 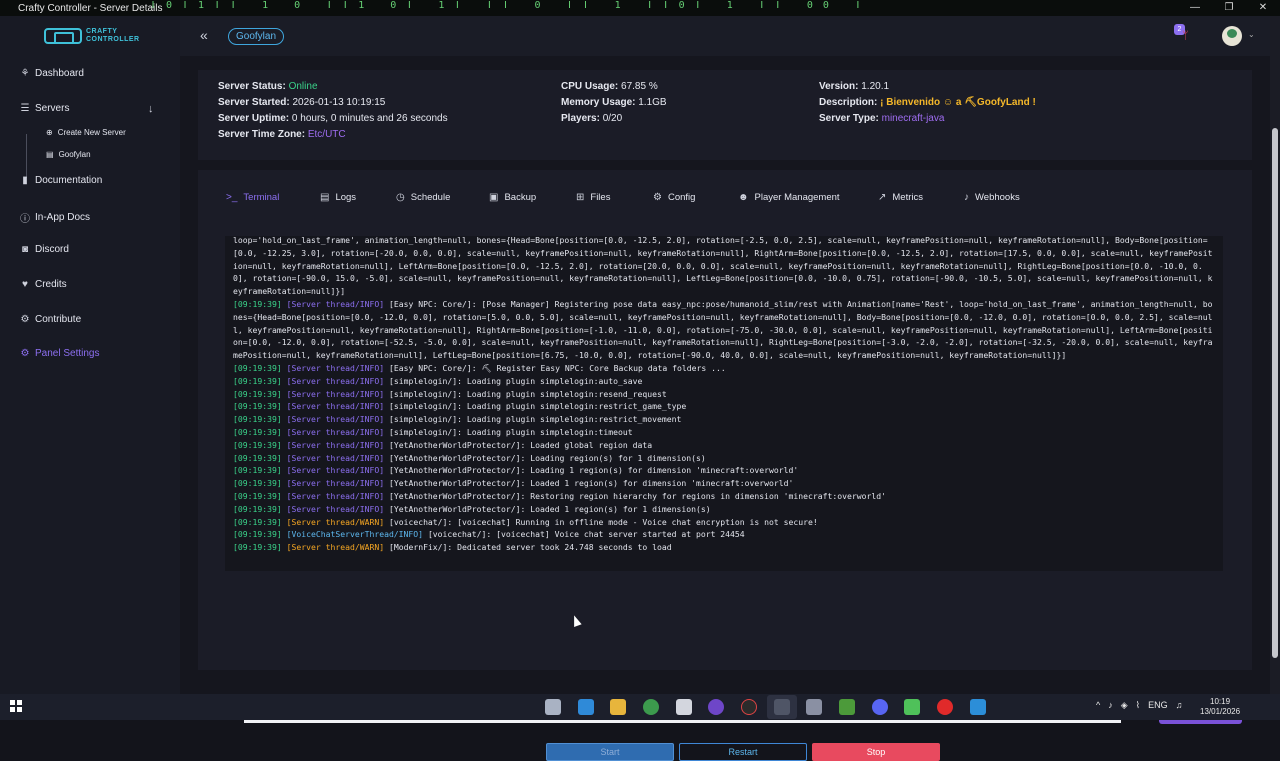 I want to click on heart-icon: ♥, so click(x=25, y=284).